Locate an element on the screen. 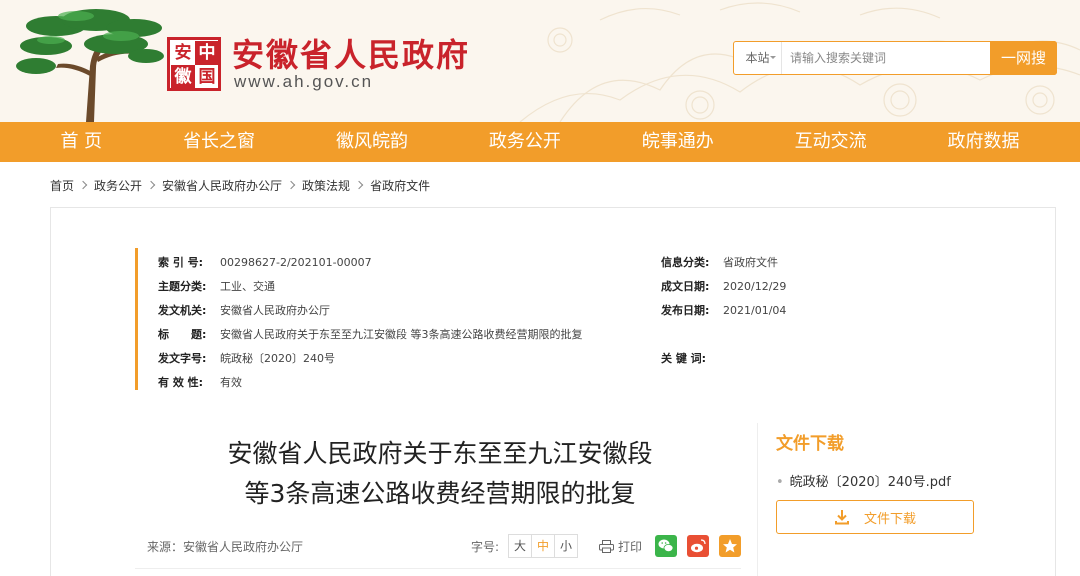 The image size is (1080, 576). nav-item-services: 皖事通办 is located at coordinates (678, 142).